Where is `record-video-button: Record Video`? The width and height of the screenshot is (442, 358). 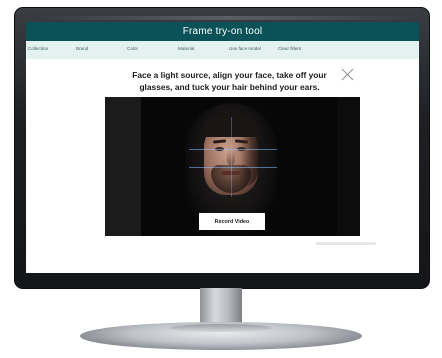 record-video-button: Record Video is located at coordinates (232, 221).